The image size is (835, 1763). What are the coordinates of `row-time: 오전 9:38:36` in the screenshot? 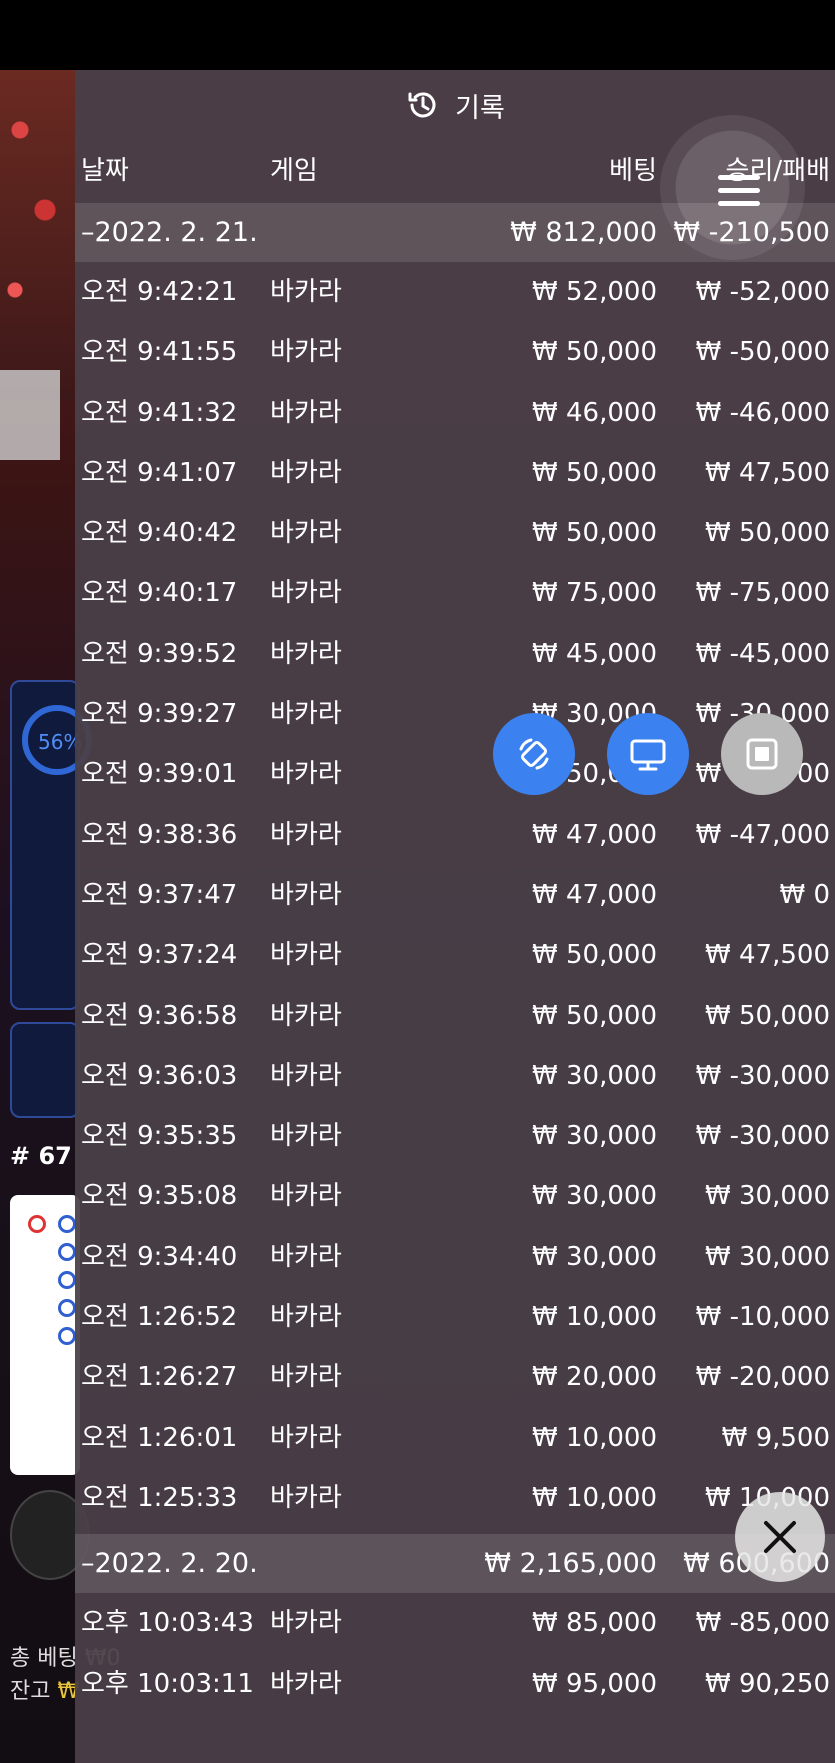 It's located at (159, 834).